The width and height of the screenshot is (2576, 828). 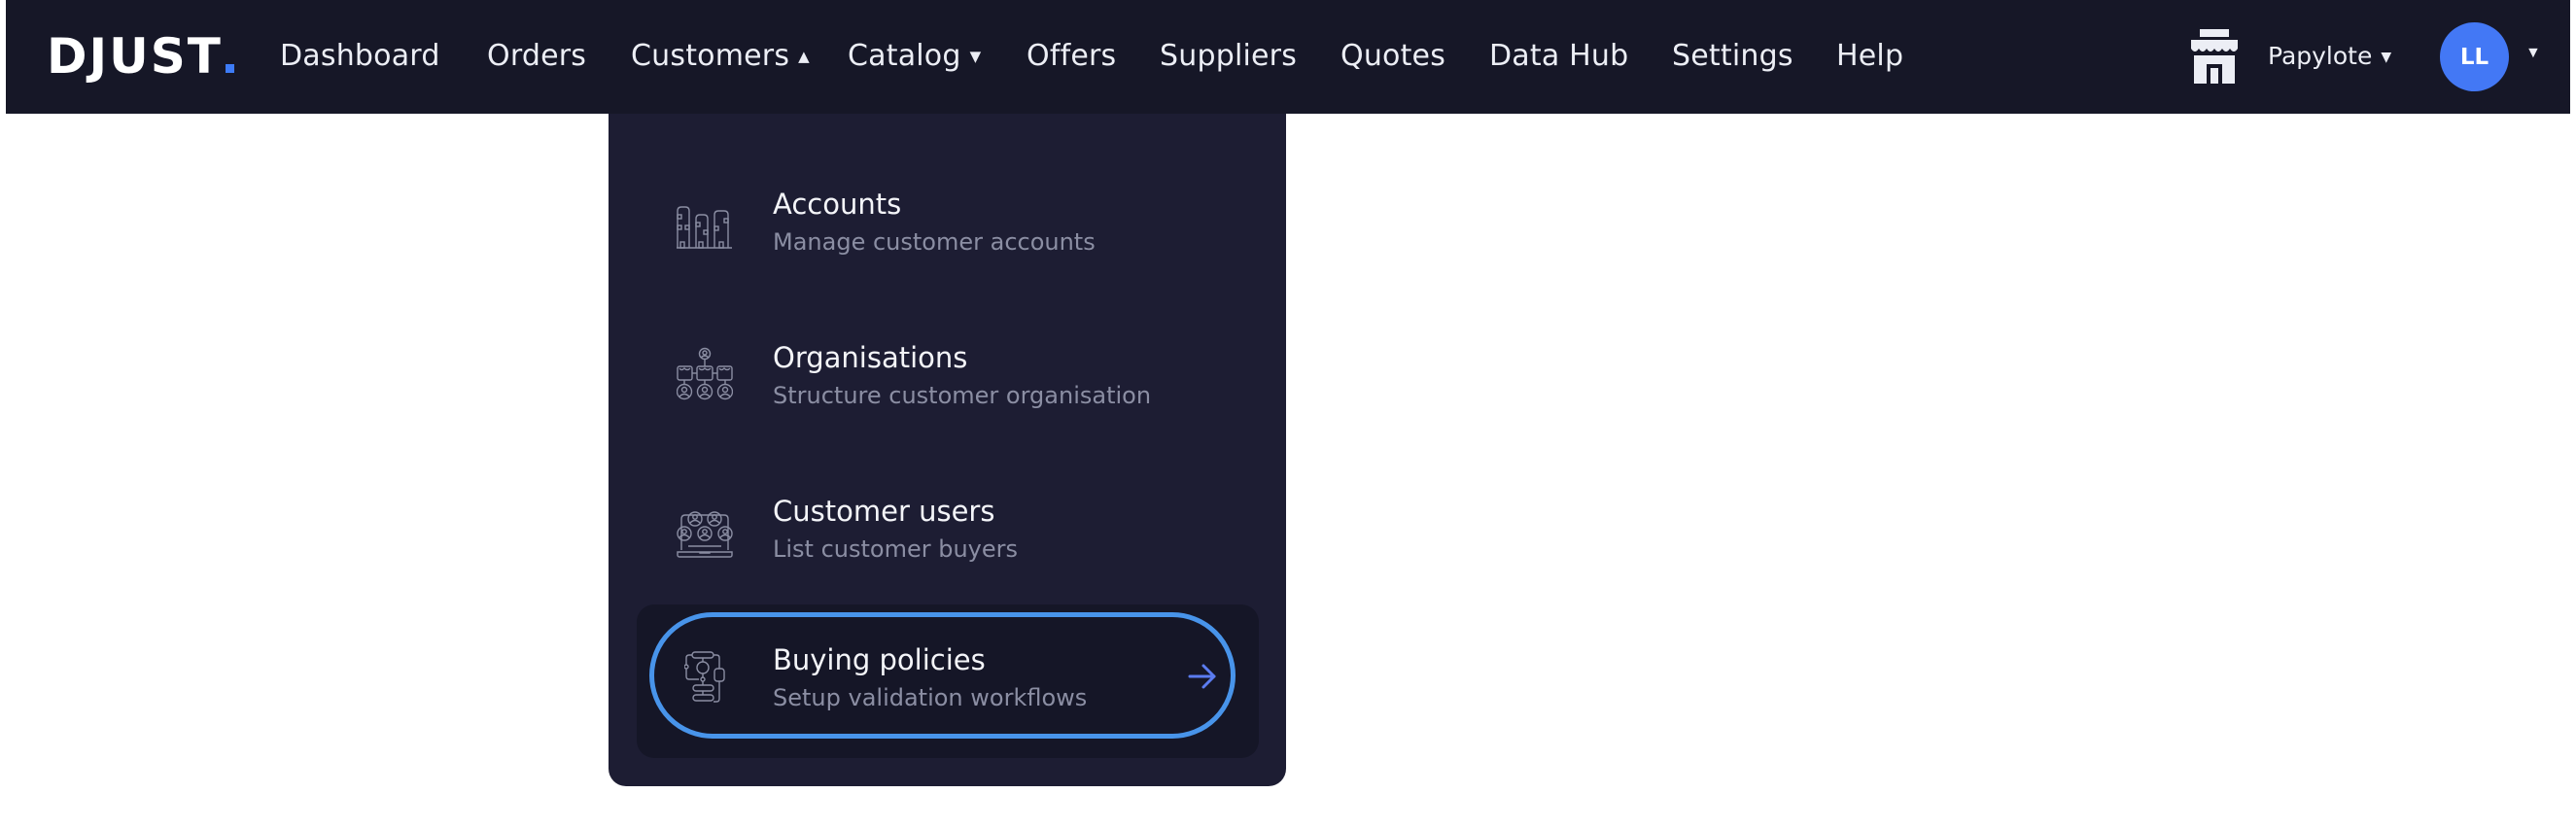 I want to click on nav-catalog: Catalog ▼, so click(x=914, y=56).